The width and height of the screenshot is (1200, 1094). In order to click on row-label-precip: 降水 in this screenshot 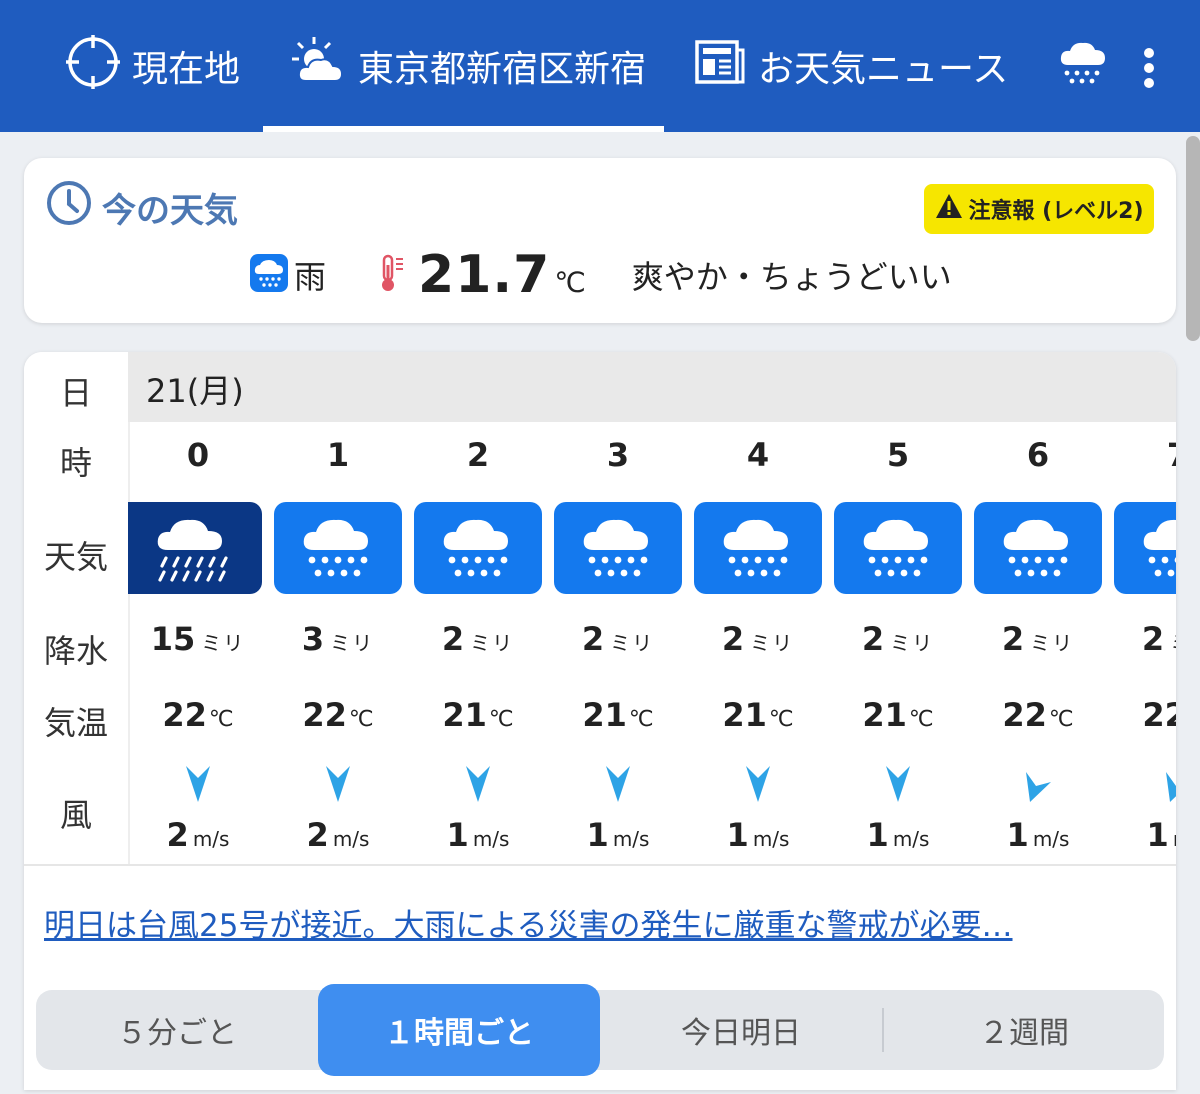, I will do `click(75, 651)`.